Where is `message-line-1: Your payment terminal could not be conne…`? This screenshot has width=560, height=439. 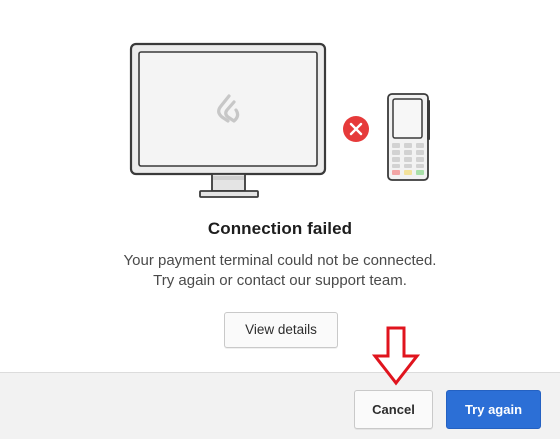
message-line-1: Your payment terminal could not be conne… is located at coordinates (280, 260).